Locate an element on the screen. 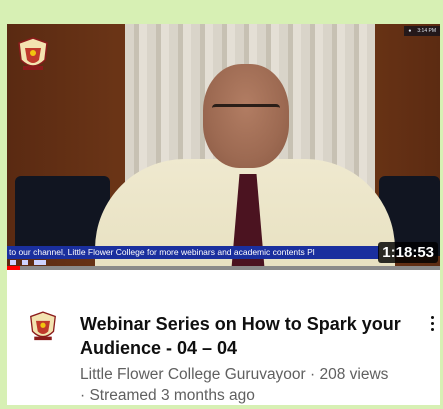 The height and width of the screenshot is (409, 443). player-controls is located at coordinates (26, 262).